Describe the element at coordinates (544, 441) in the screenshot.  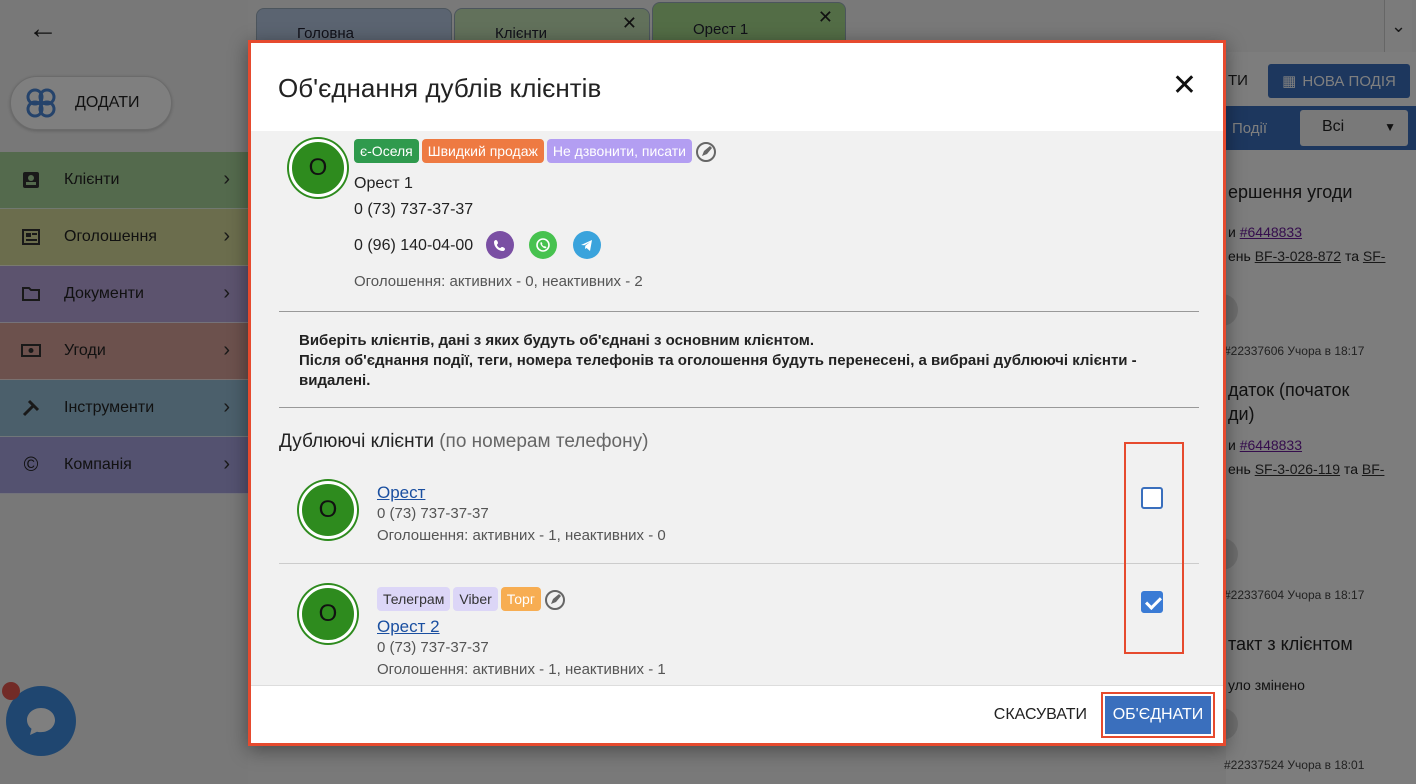
I see `duplicates-subtitle: (по номерам телефону)` at that location.